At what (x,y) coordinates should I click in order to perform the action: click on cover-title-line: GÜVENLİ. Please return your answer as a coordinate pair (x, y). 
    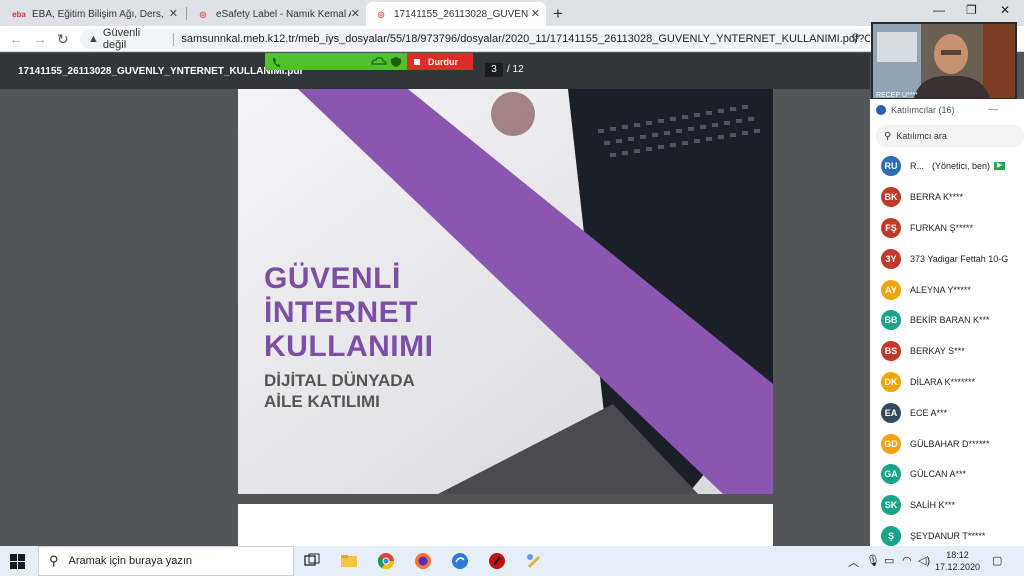
    Looking at the image, I should click on (332, 278).